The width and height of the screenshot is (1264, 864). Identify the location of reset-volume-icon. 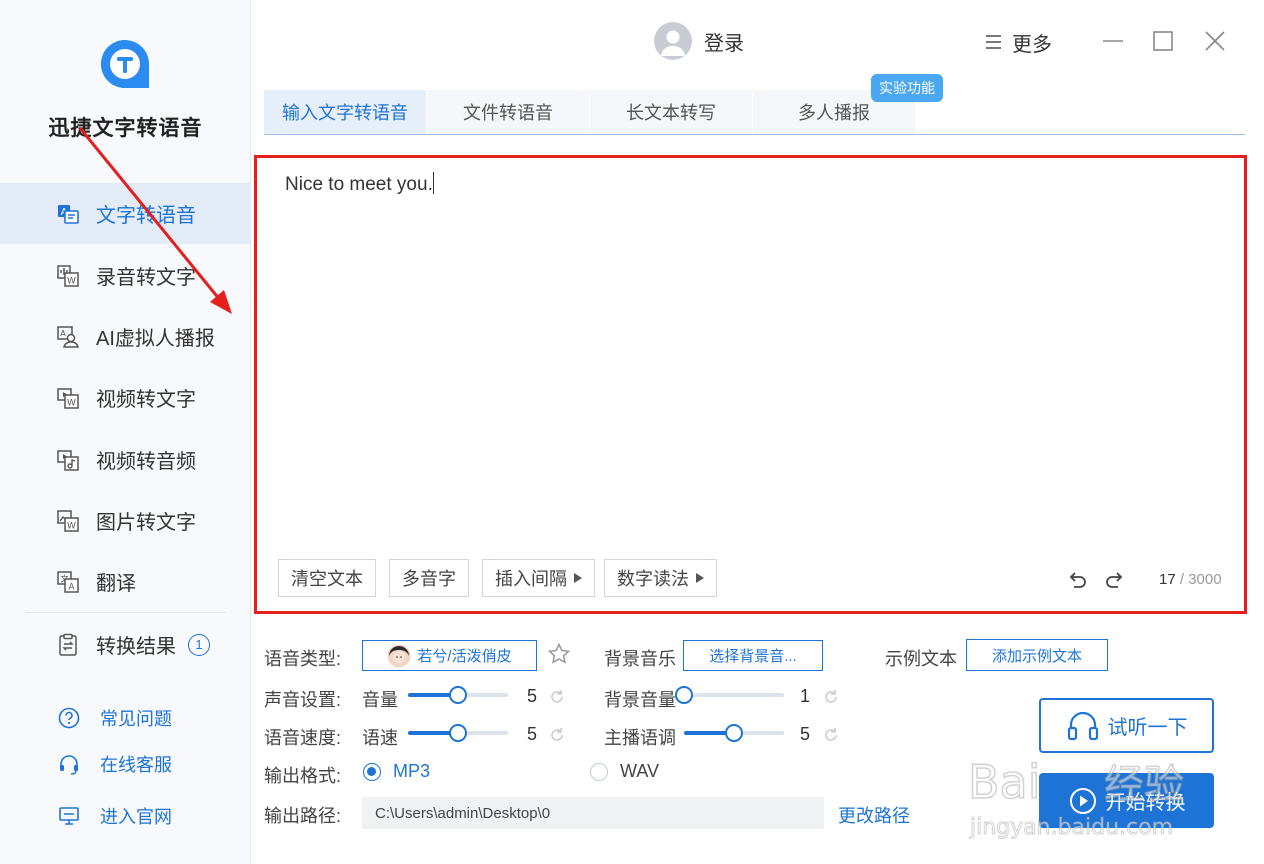
(557, 697).